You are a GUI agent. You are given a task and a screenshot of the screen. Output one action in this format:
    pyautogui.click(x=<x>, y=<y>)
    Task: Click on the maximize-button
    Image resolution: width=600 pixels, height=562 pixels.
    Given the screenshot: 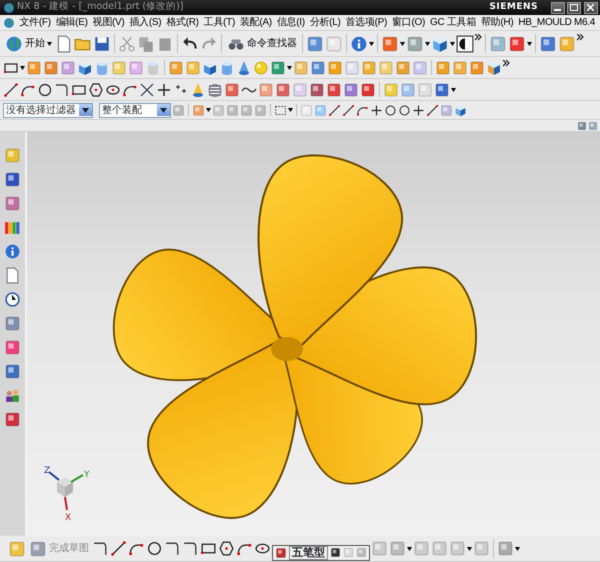 What is the action you would take?
    pyautogui.click(x=574, y=8)
    